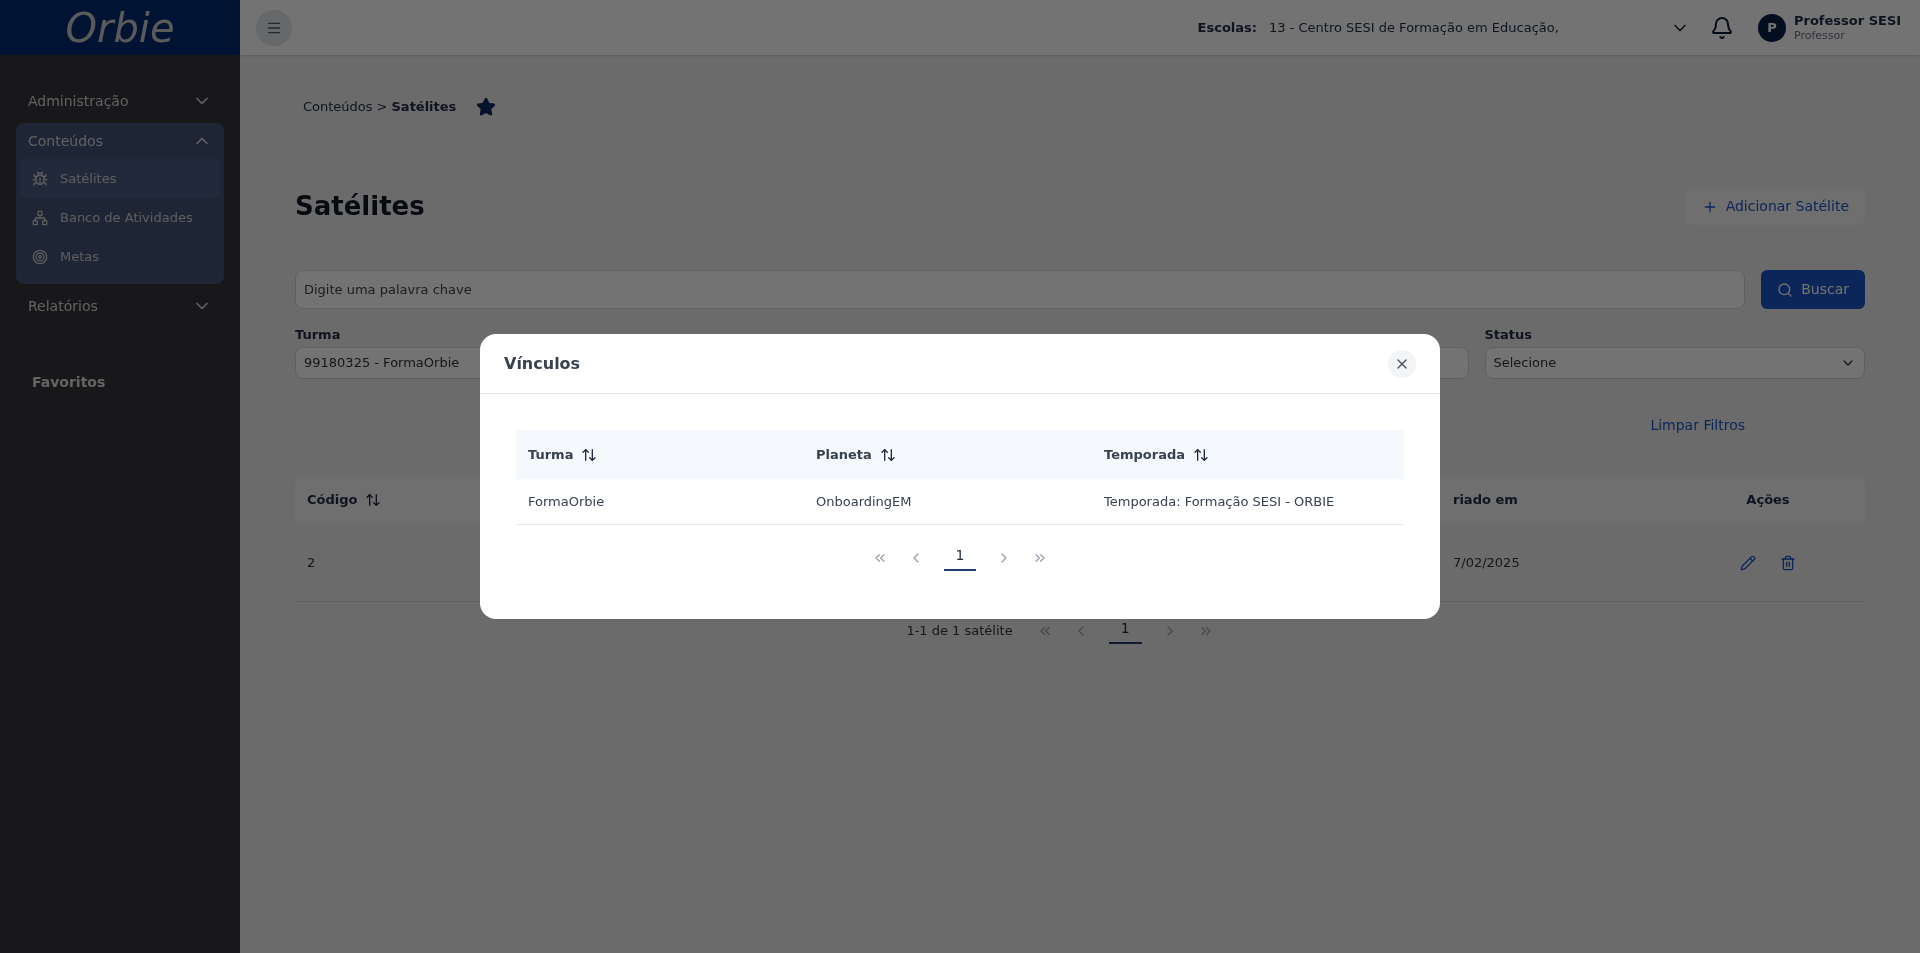 The height and width of the screenshot is (953, 1920). I want to click on table-cell: 2, so click(311, 562).